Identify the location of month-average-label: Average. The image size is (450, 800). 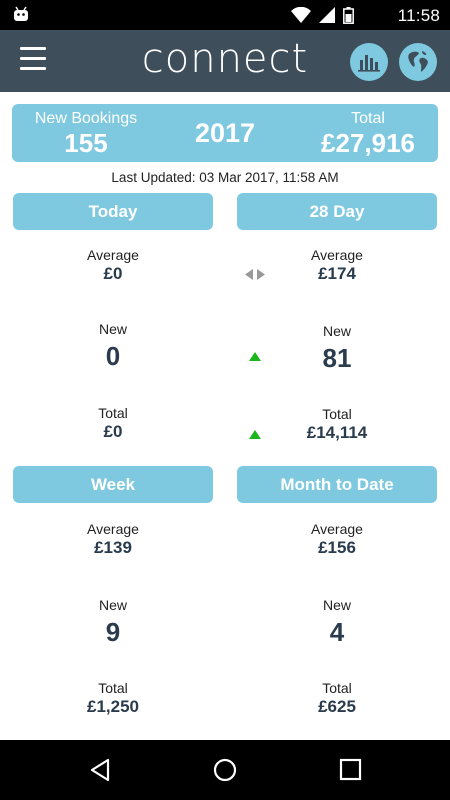
(337, 529).